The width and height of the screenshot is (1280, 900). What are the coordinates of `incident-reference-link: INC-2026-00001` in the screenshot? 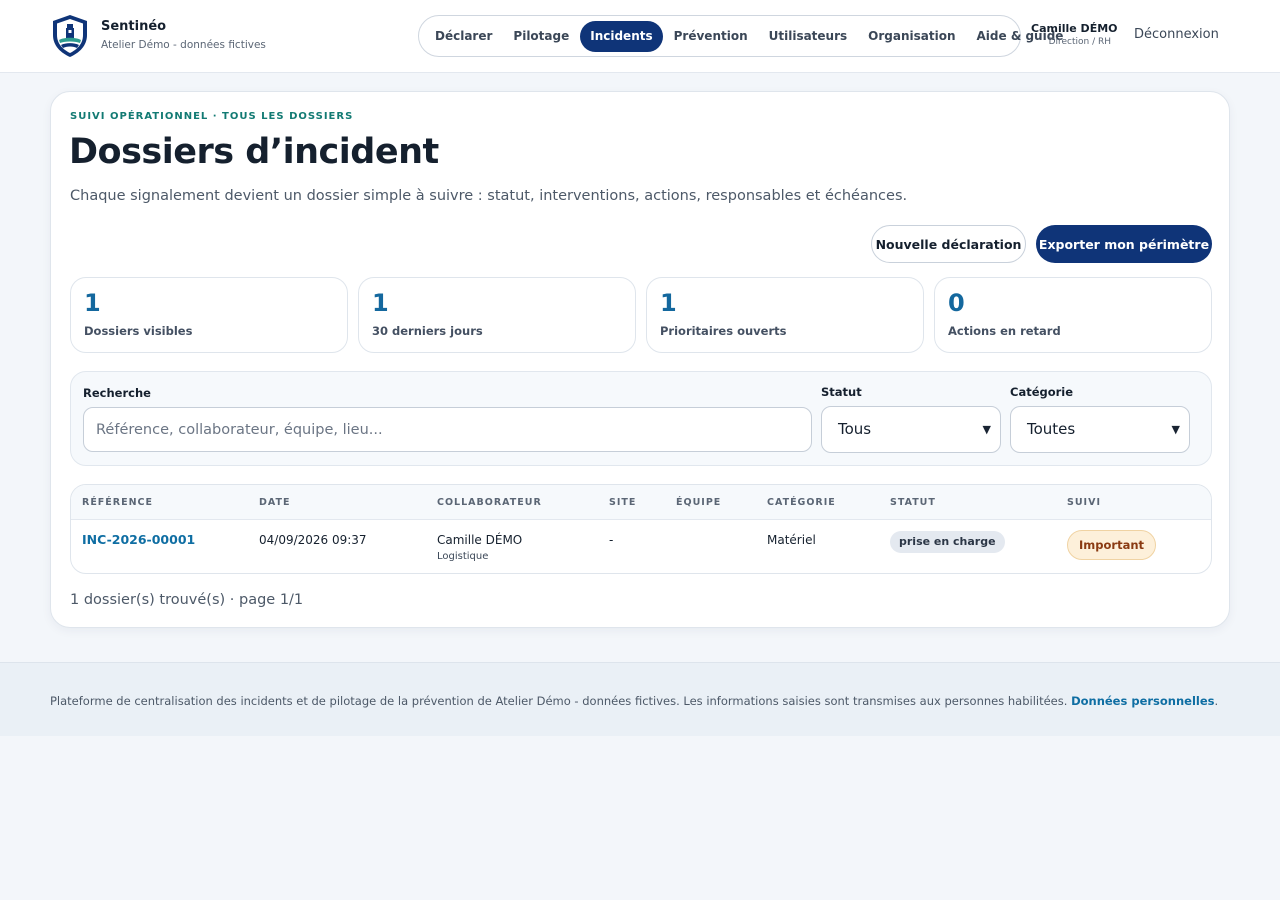 It's located at (138, 539).